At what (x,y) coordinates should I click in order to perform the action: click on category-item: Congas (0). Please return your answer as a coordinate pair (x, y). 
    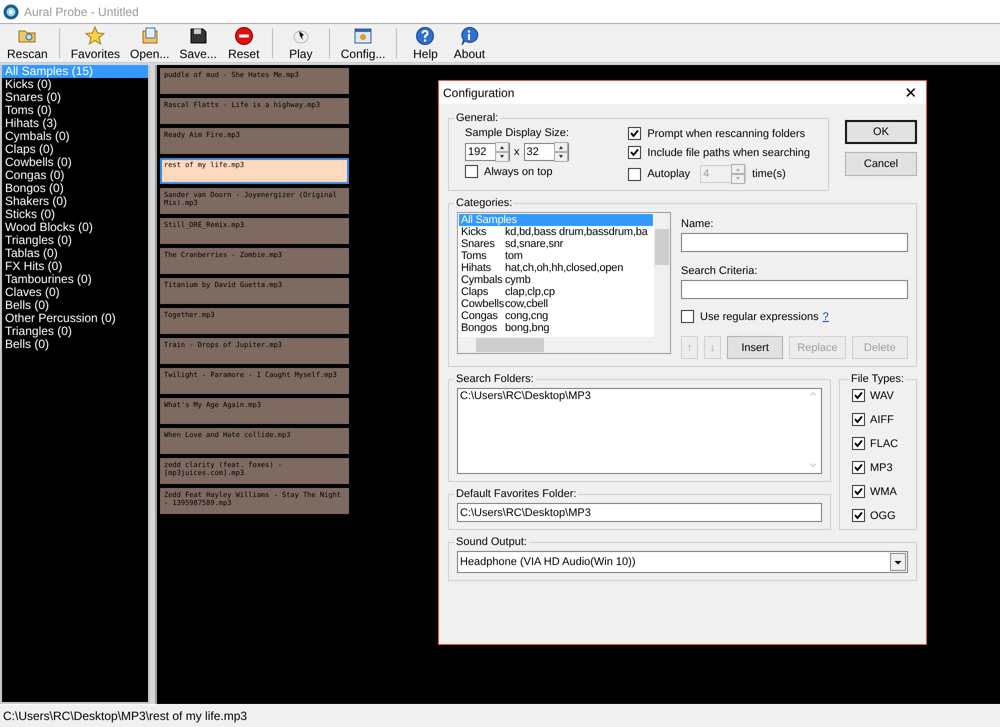
    Looking at the image, I should click on (75, 175).